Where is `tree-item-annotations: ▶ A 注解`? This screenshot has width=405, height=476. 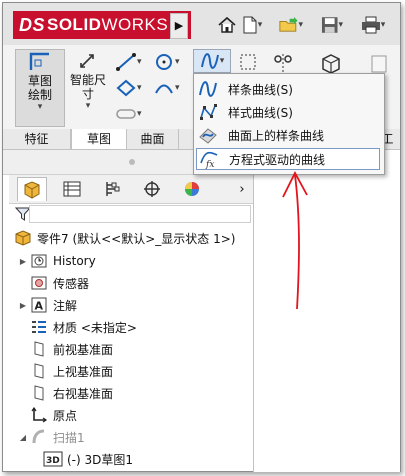 tree-item-annotations: ▶ A 注解 is located at coordinates (47, 305).